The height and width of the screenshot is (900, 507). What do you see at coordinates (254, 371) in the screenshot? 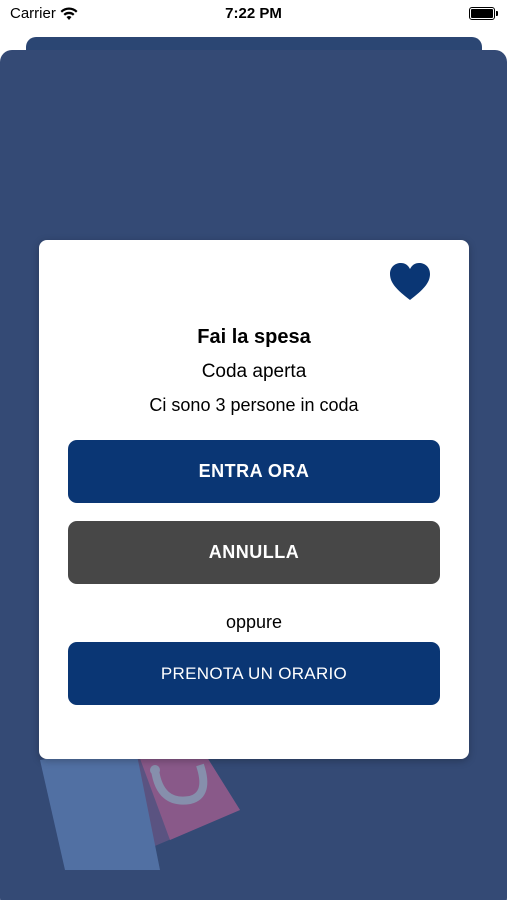
I see `queue-status: Coda aperta` at bounding box center [254, 371].